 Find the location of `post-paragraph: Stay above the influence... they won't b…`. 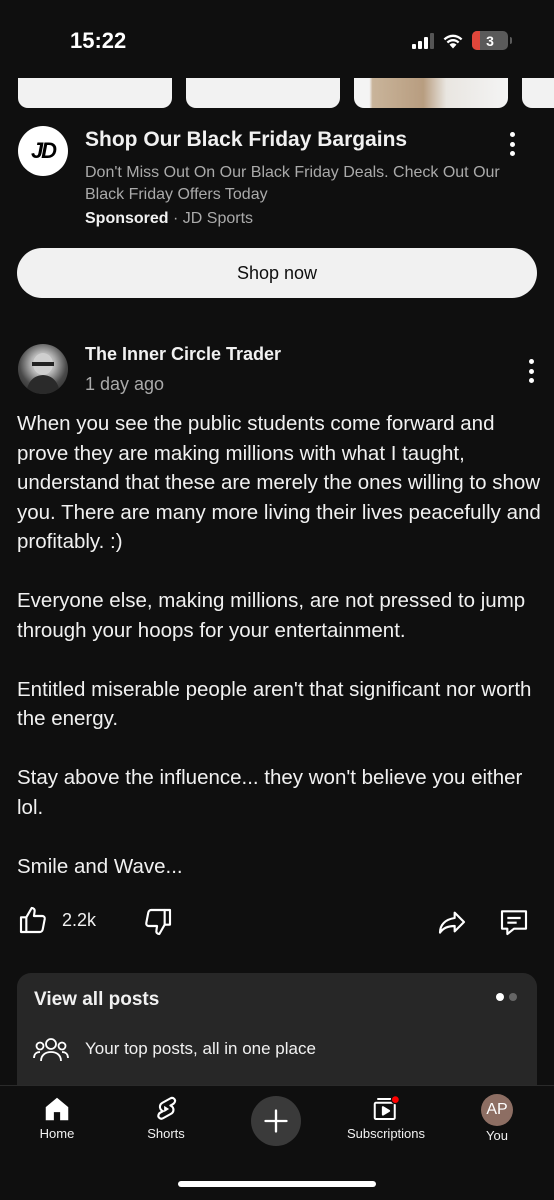

post-paragraph: Stay above the influence... they won't b… is located at coordinates (270, 792).